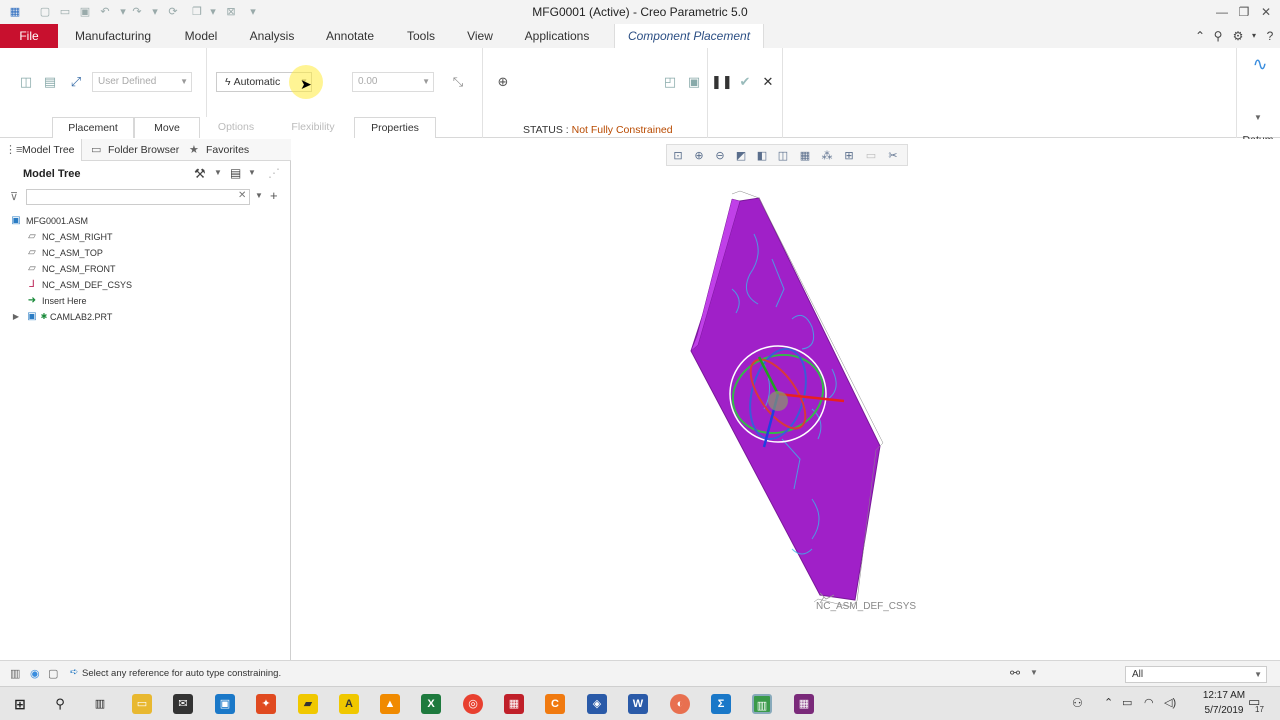 The width and height of the screenshot is (1280, 720). Describe the element at coordinates (1034, 672) in the screenshot. I see `find-dropdown-icon: ▼` at that location.